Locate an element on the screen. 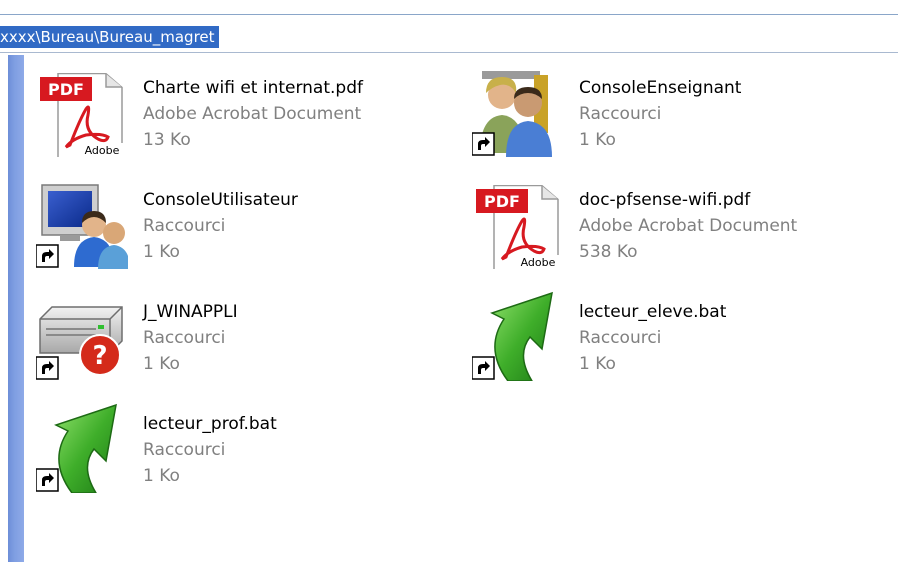  drive-unknown-shortcut-icon: ? is located at coordinates (82, 335).